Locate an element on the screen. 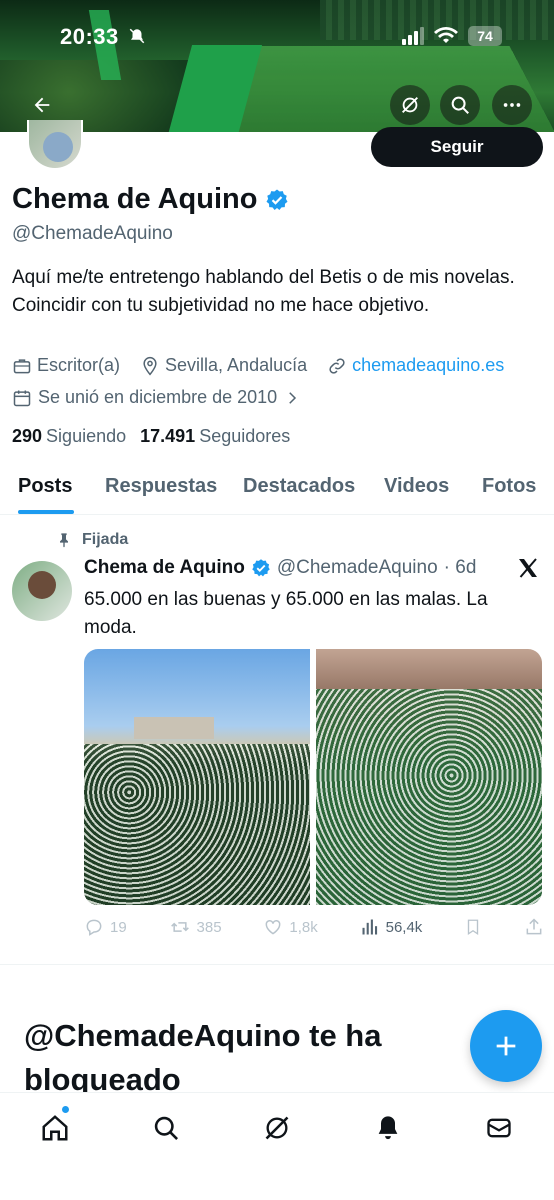  following-count: 290 is located at coordinates (27, 436).